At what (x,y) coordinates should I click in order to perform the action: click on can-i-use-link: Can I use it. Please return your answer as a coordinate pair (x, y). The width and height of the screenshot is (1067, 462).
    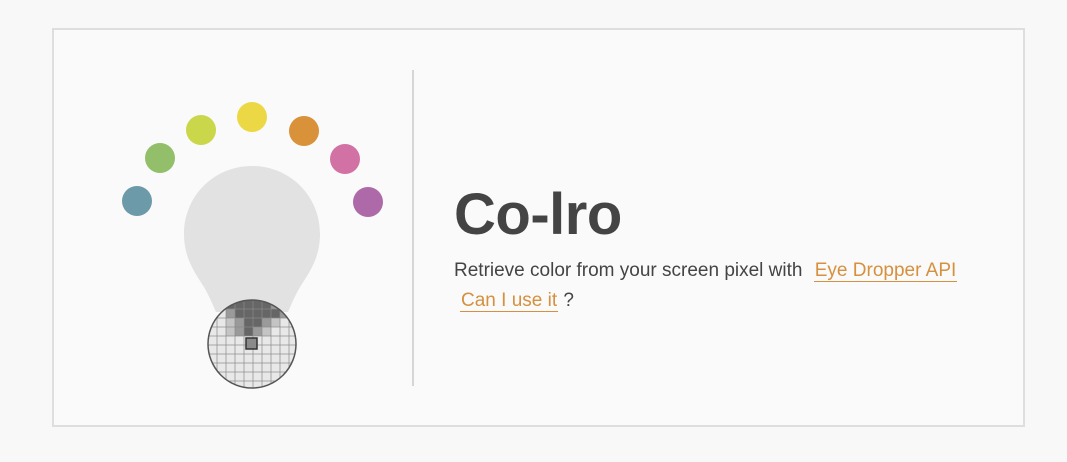
    Looking at the image, I should click on (509, 301).